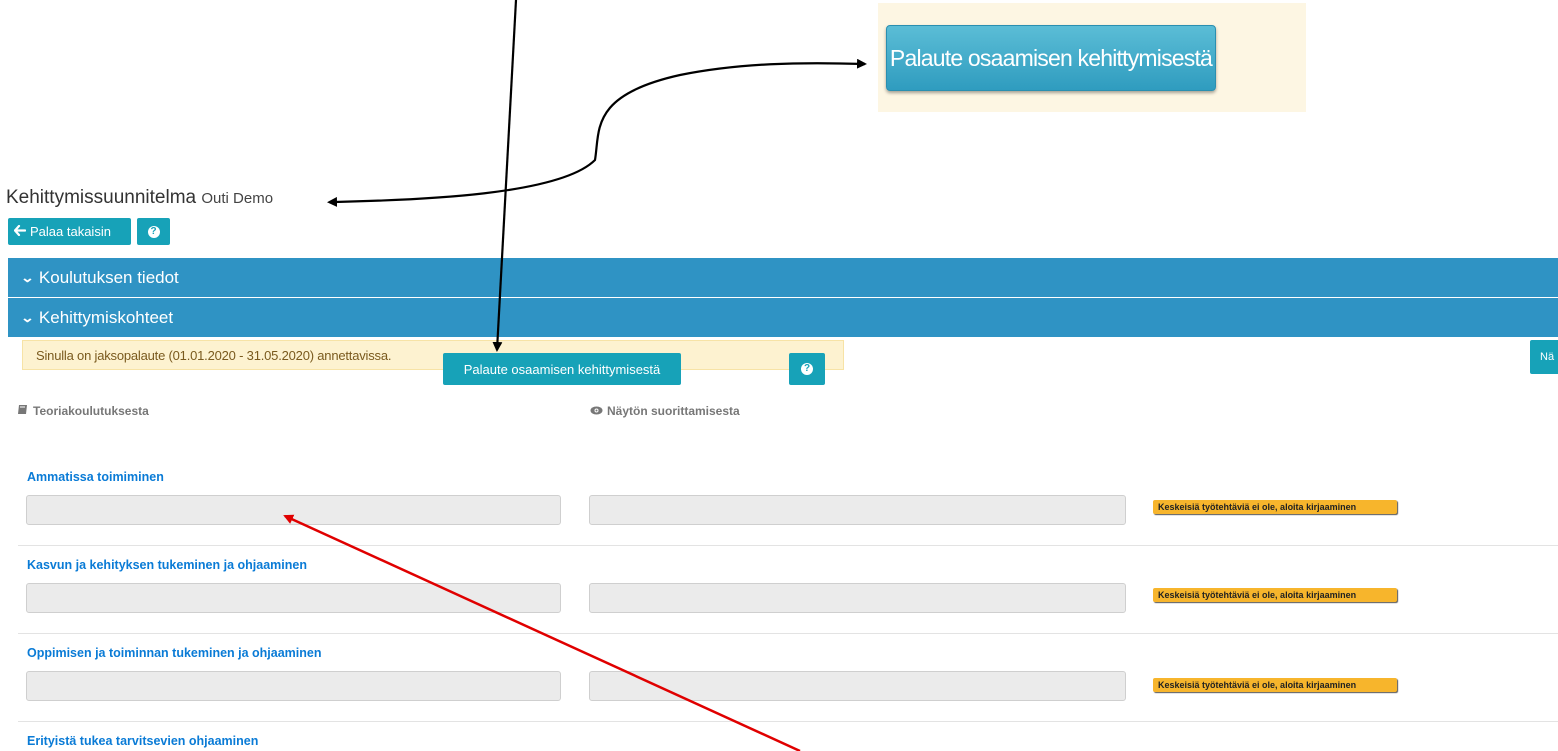  I want to click on black-arrow-curved, so click(597, 132).